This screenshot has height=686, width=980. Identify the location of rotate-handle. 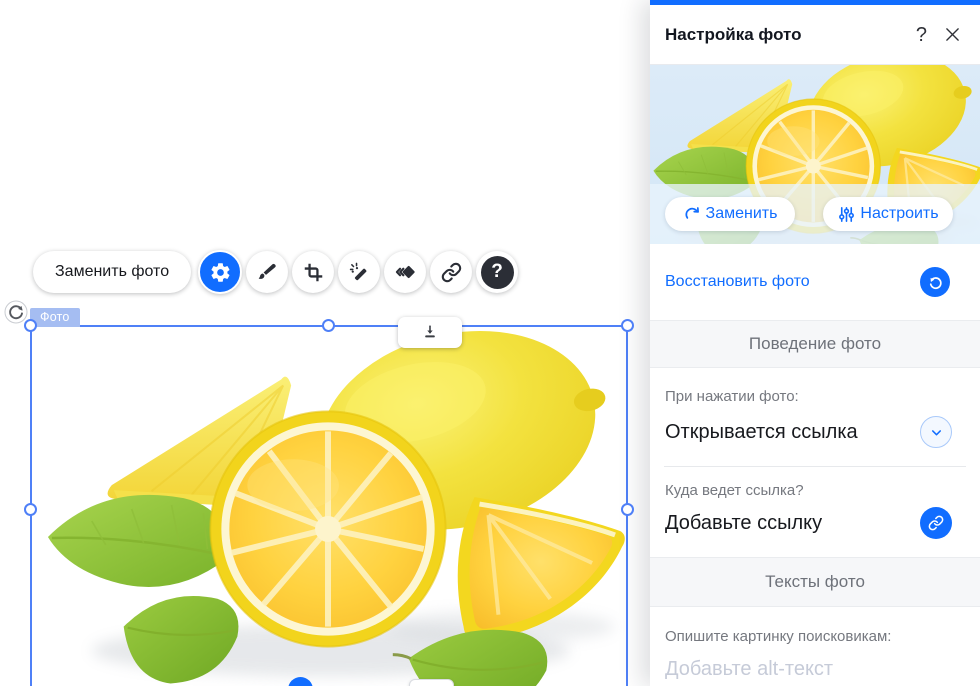
(16, 312).